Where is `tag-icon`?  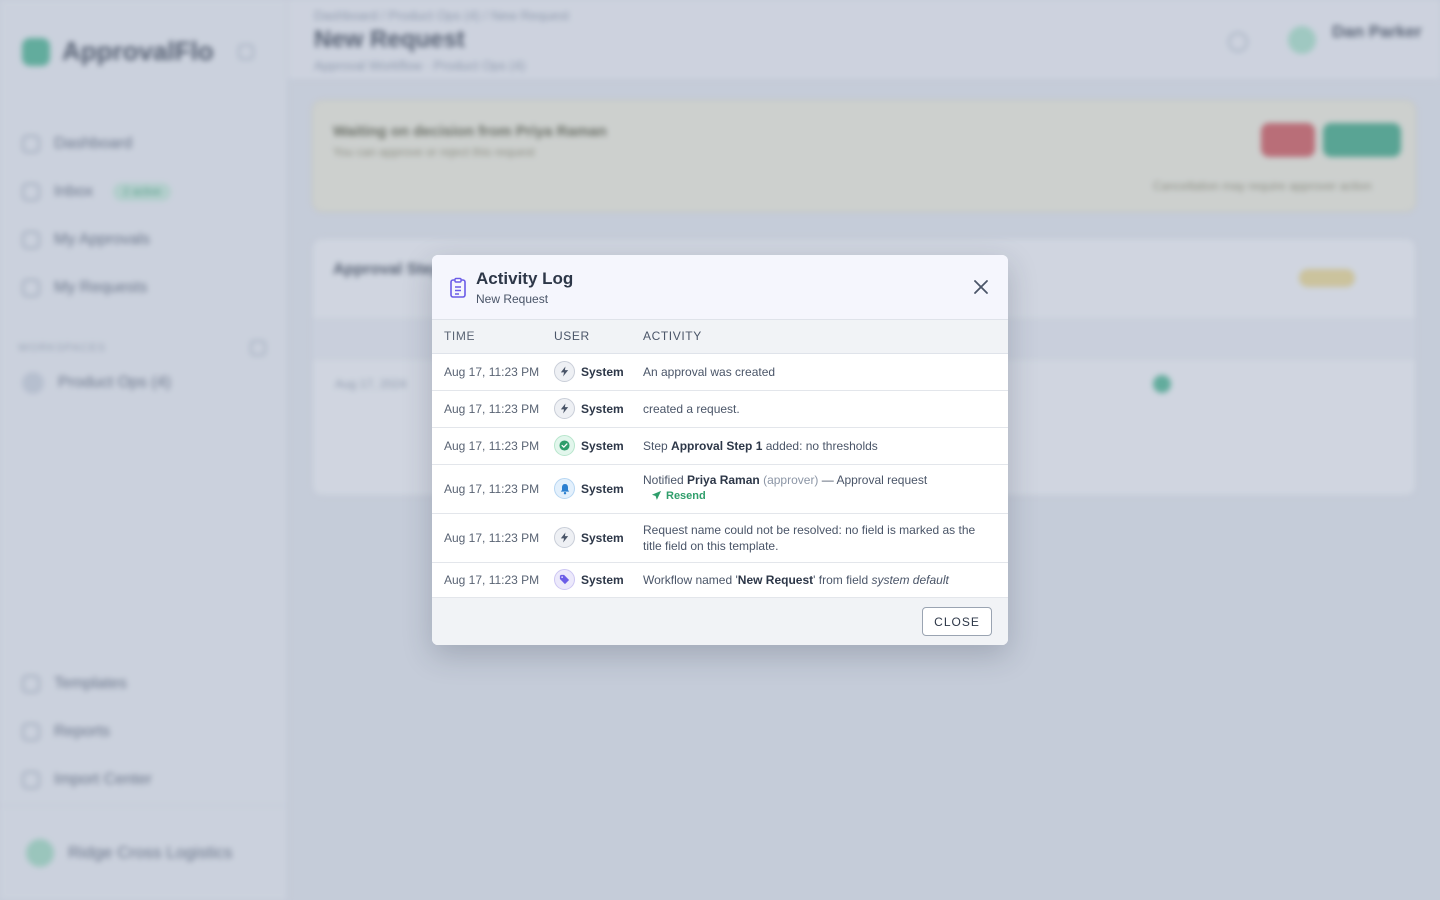 tag-icon is located at coordinates (564, 579).